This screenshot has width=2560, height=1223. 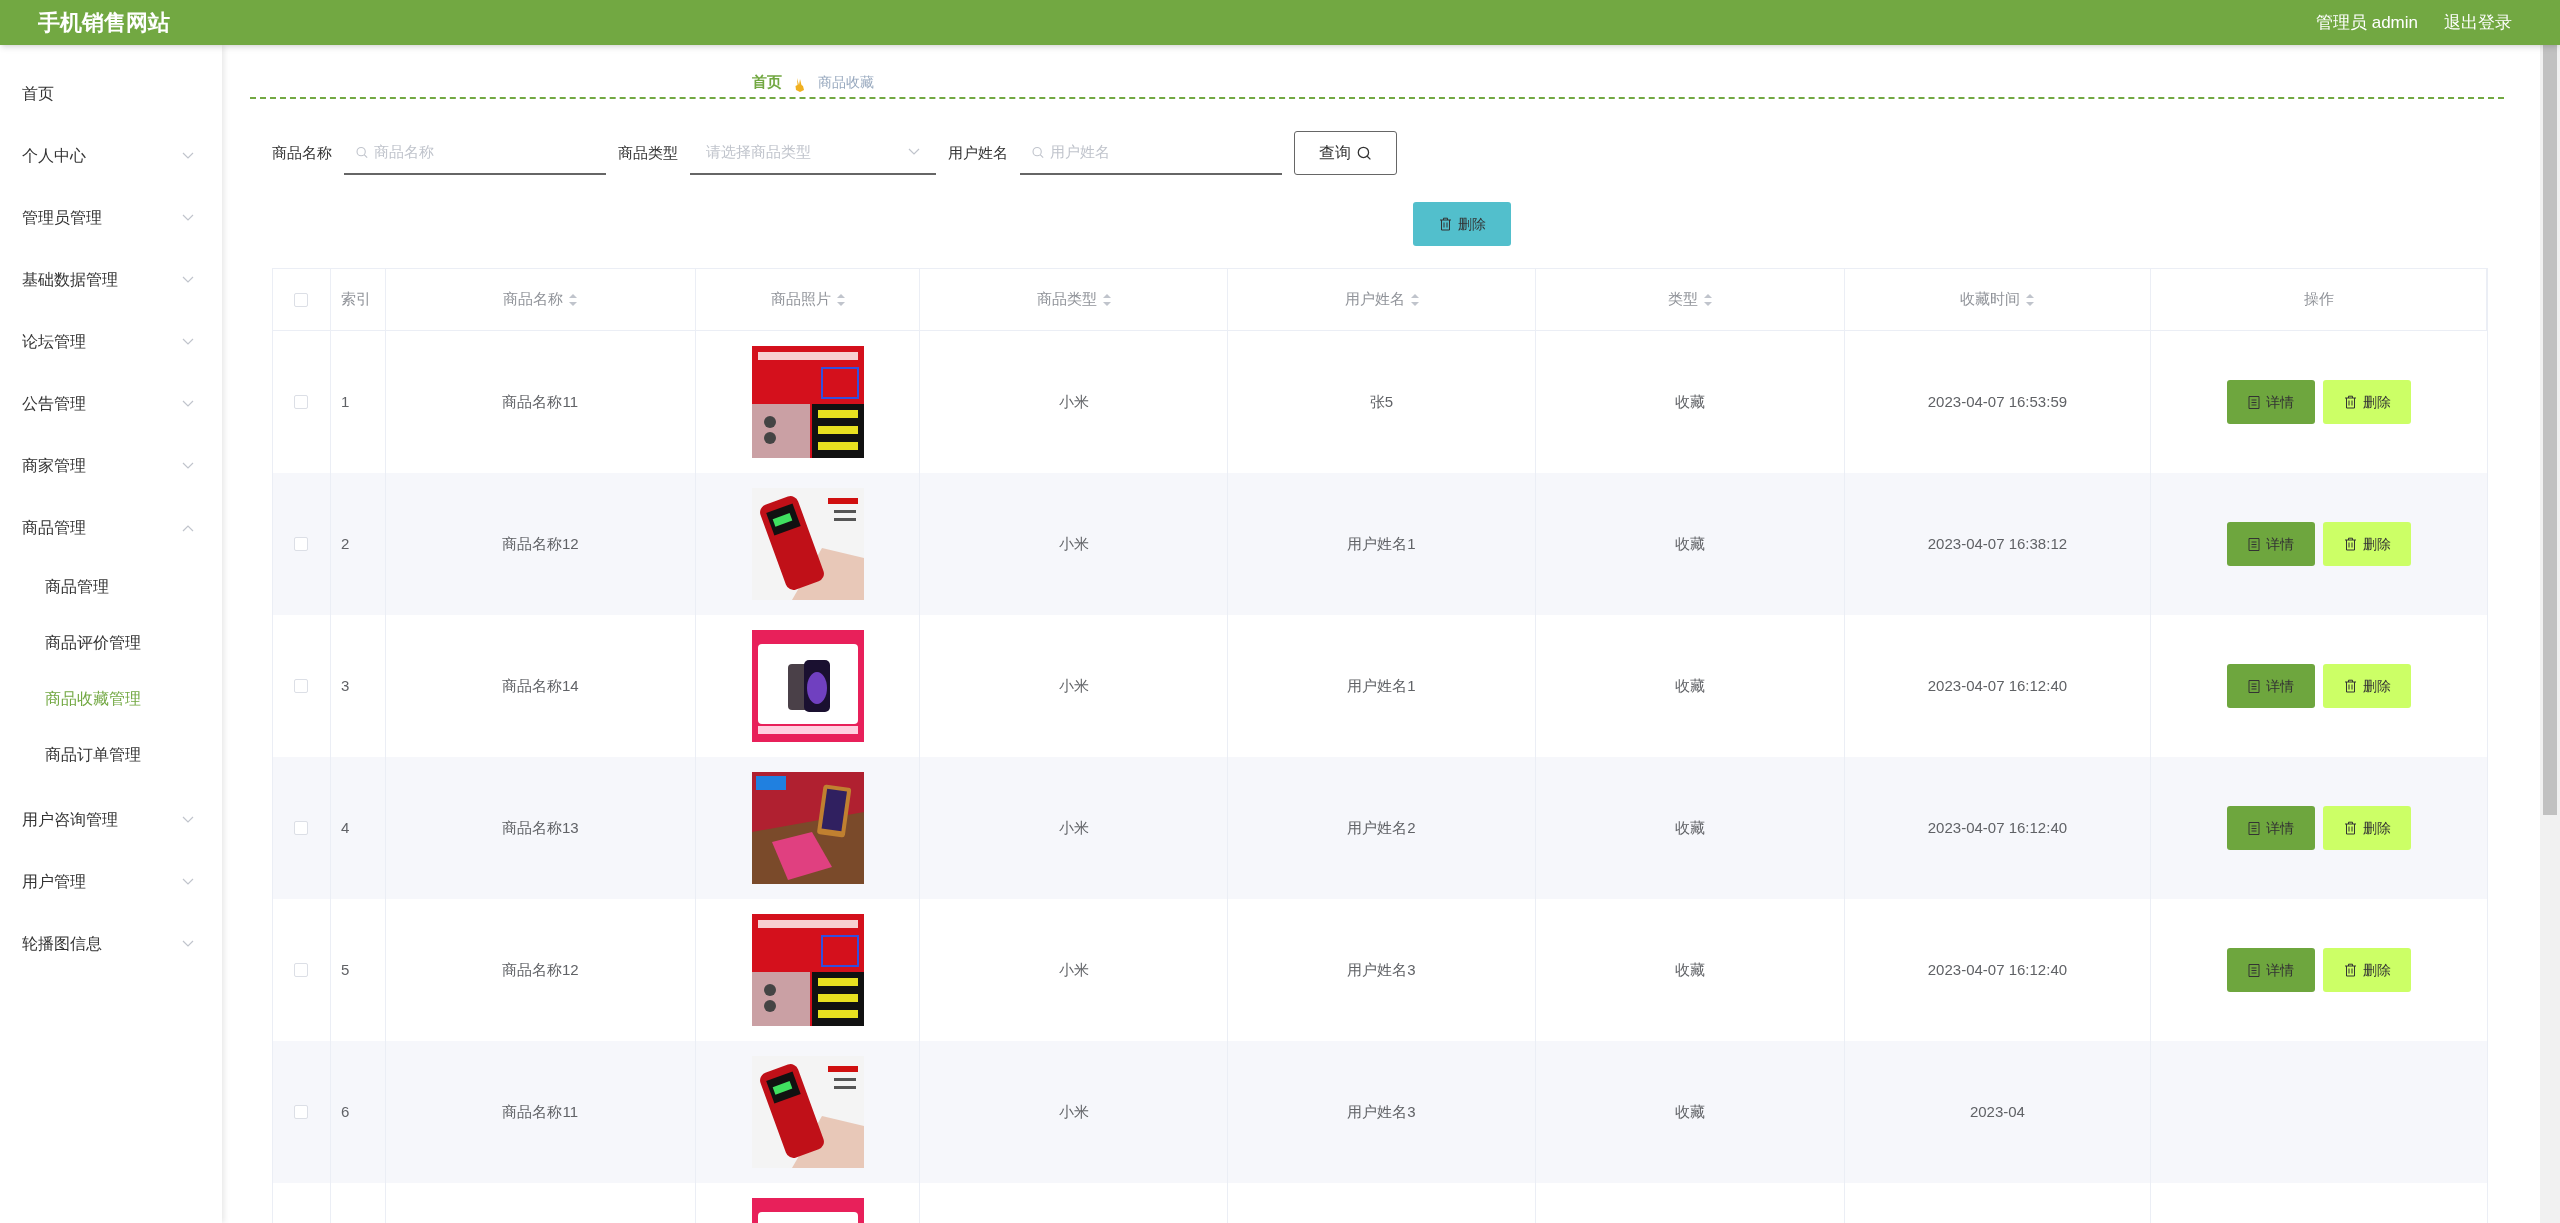 I want to click on table-cell-text: 2, so click(x=345, y=543).